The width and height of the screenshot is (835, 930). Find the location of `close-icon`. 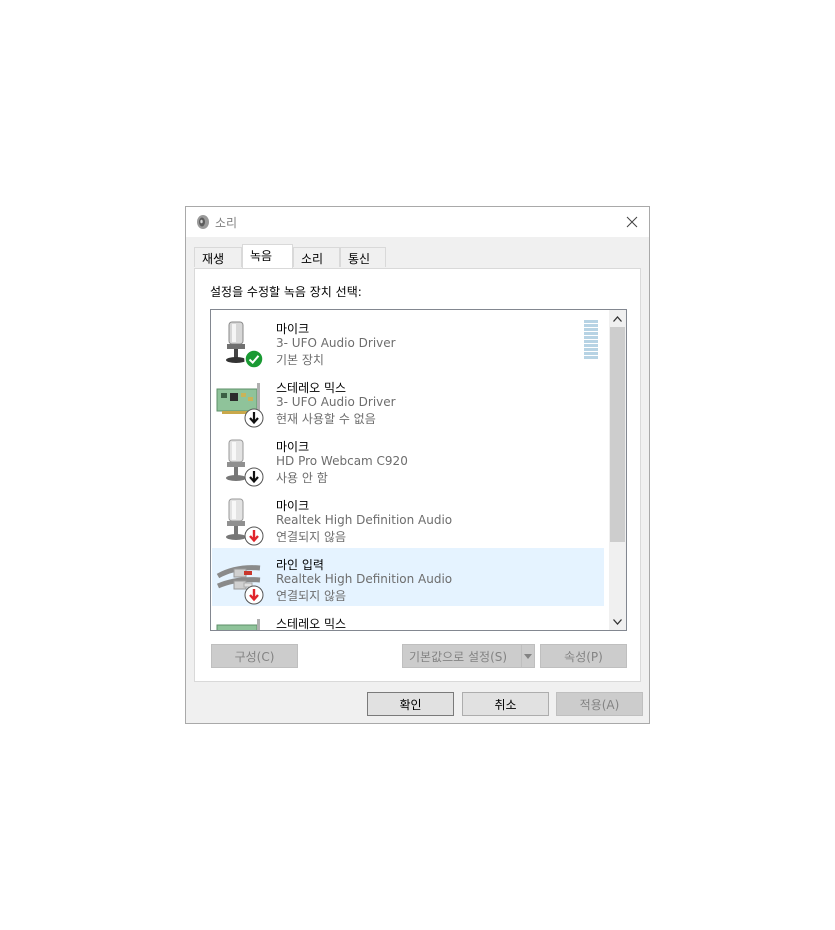

close-icon is located at coordinates (632, 222).